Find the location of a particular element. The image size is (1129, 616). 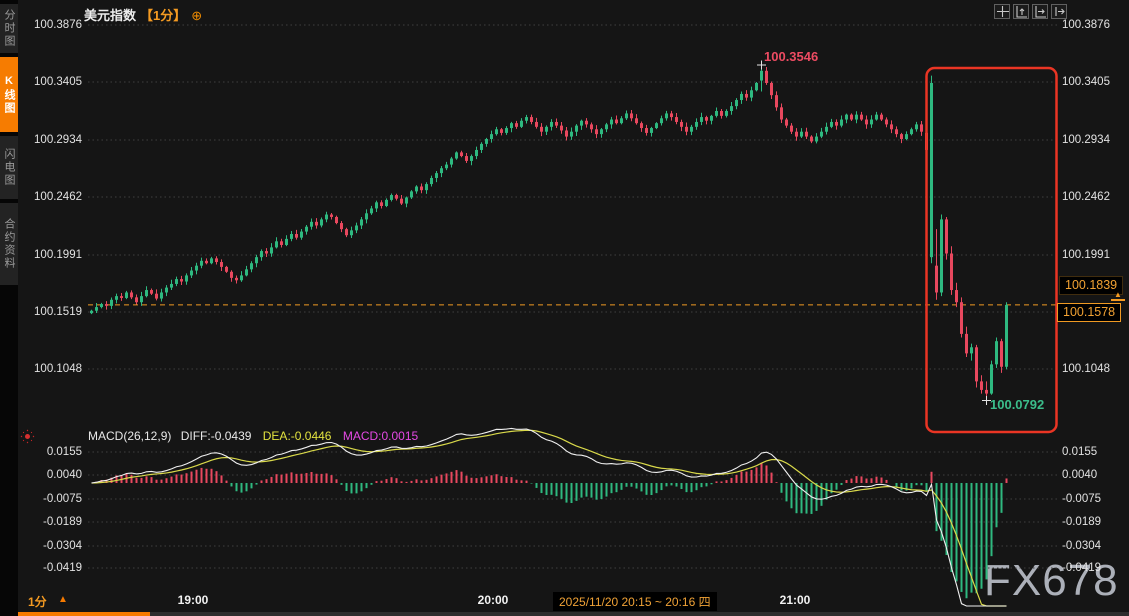

chart-type-sidebar: 分时图 K线图 闪电图 合约资料 is located at coordinates (9, 308).